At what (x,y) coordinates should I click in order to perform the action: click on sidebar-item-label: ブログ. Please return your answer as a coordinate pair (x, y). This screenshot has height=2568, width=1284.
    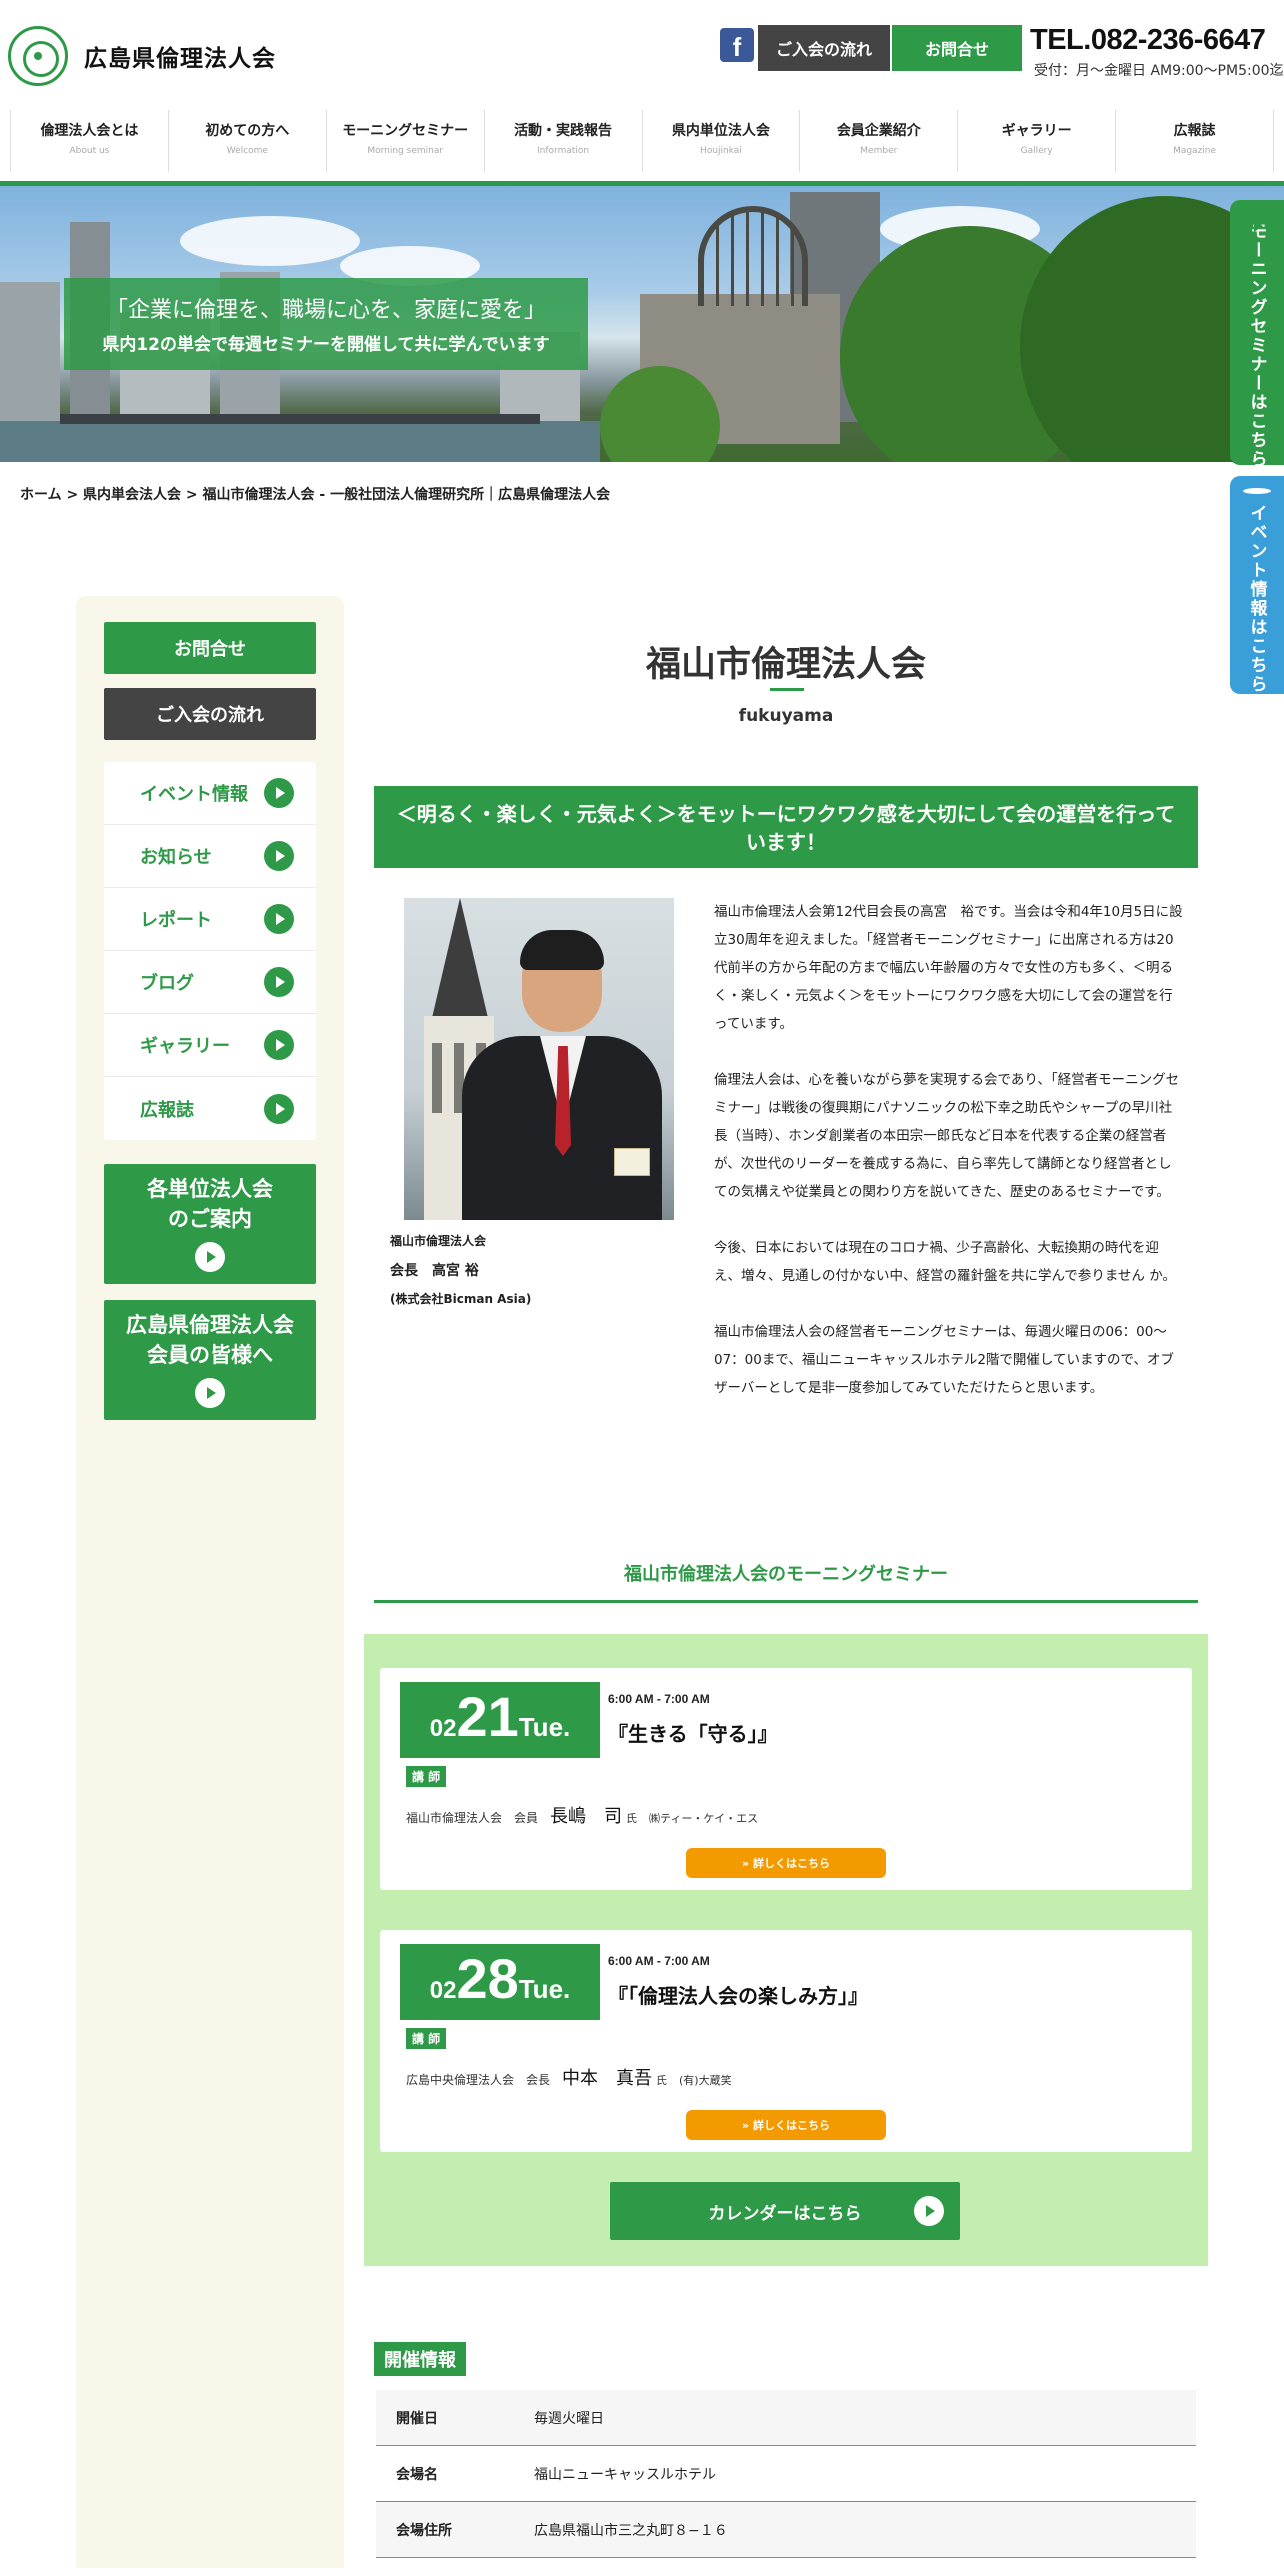
    Looking at the image, I should click on (167, 983).